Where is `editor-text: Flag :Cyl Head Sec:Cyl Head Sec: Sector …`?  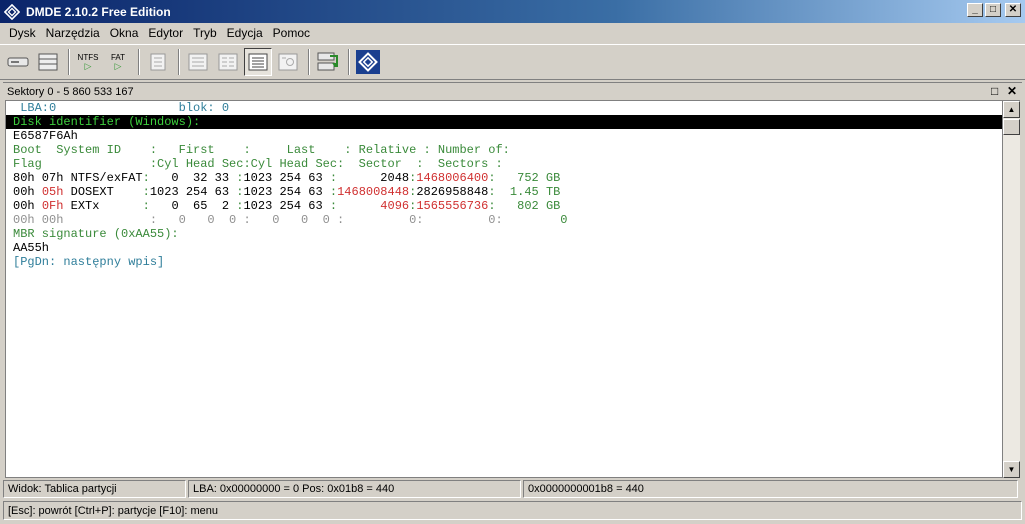 editor-text: Flag :Cyl Head Sec:Cyl Head Sec: Sector … is located at coordinates (258, 164).